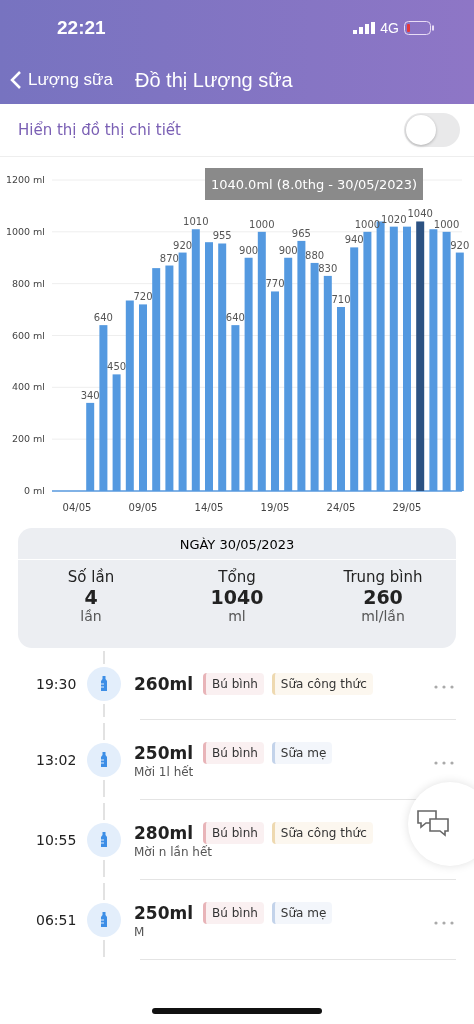  I want to click on y-axis-label: 400 ml, so click(28, 387).